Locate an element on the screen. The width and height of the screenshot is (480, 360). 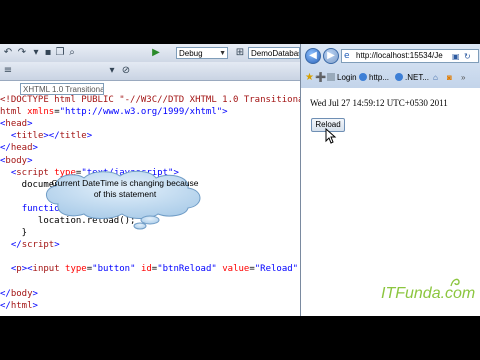
address-bar: e http://localhost:15534/Je ▣ ↻ is located at coordinates (410, 56).